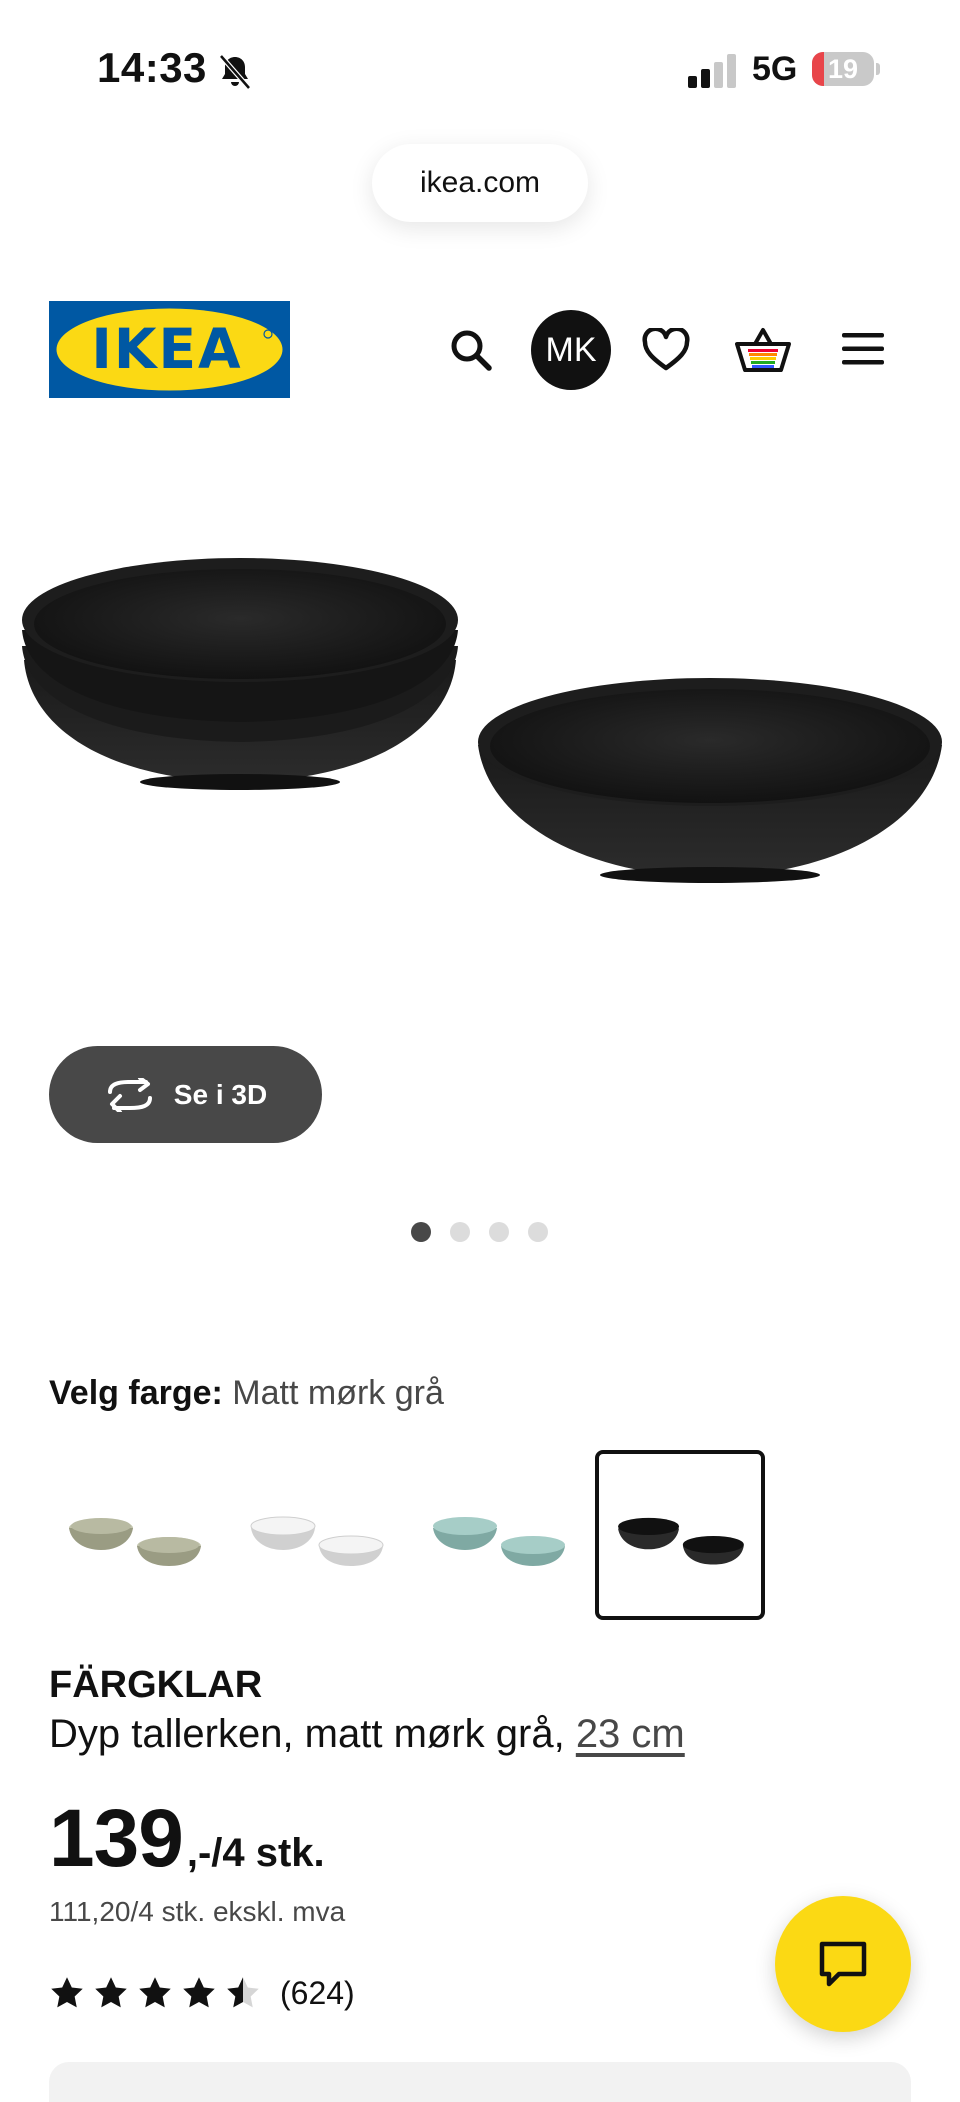  I want to click on color-swatch-dark-grey, so click(680, 1535).